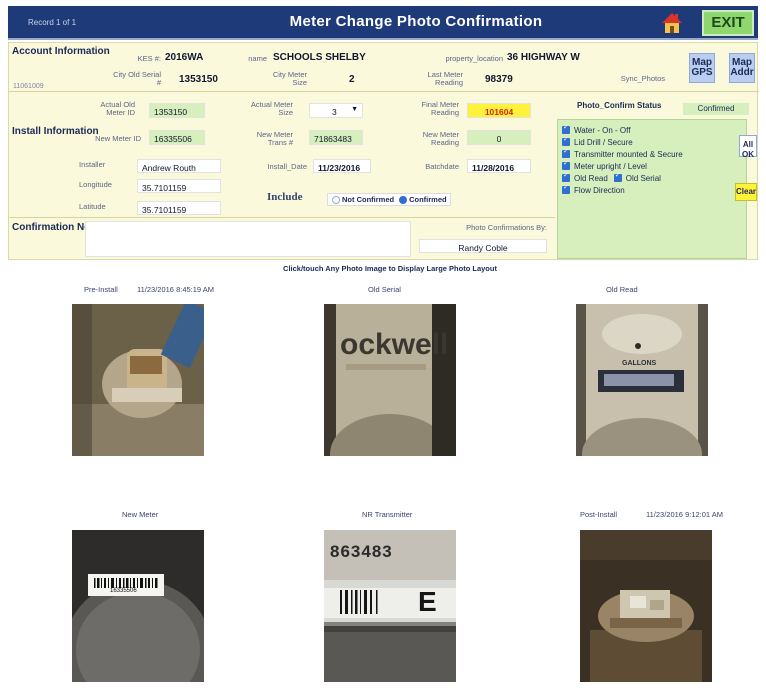  I want to click on property-location-value: 36 HIGHWAY W, so click(543, 57).